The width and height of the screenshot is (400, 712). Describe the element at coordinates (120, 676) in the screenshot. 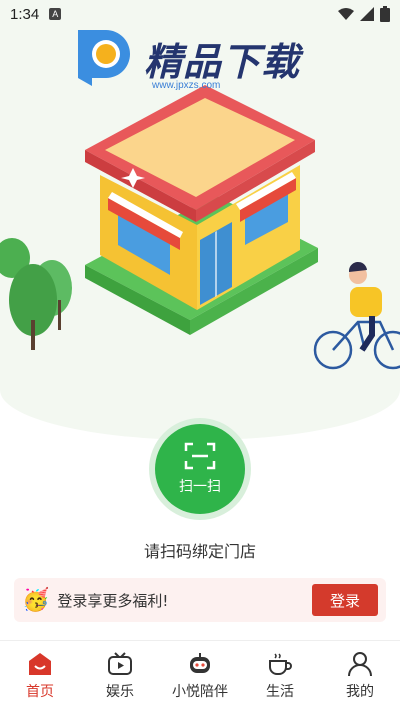

I see `tab-entertainment: 娱乐` at that location.